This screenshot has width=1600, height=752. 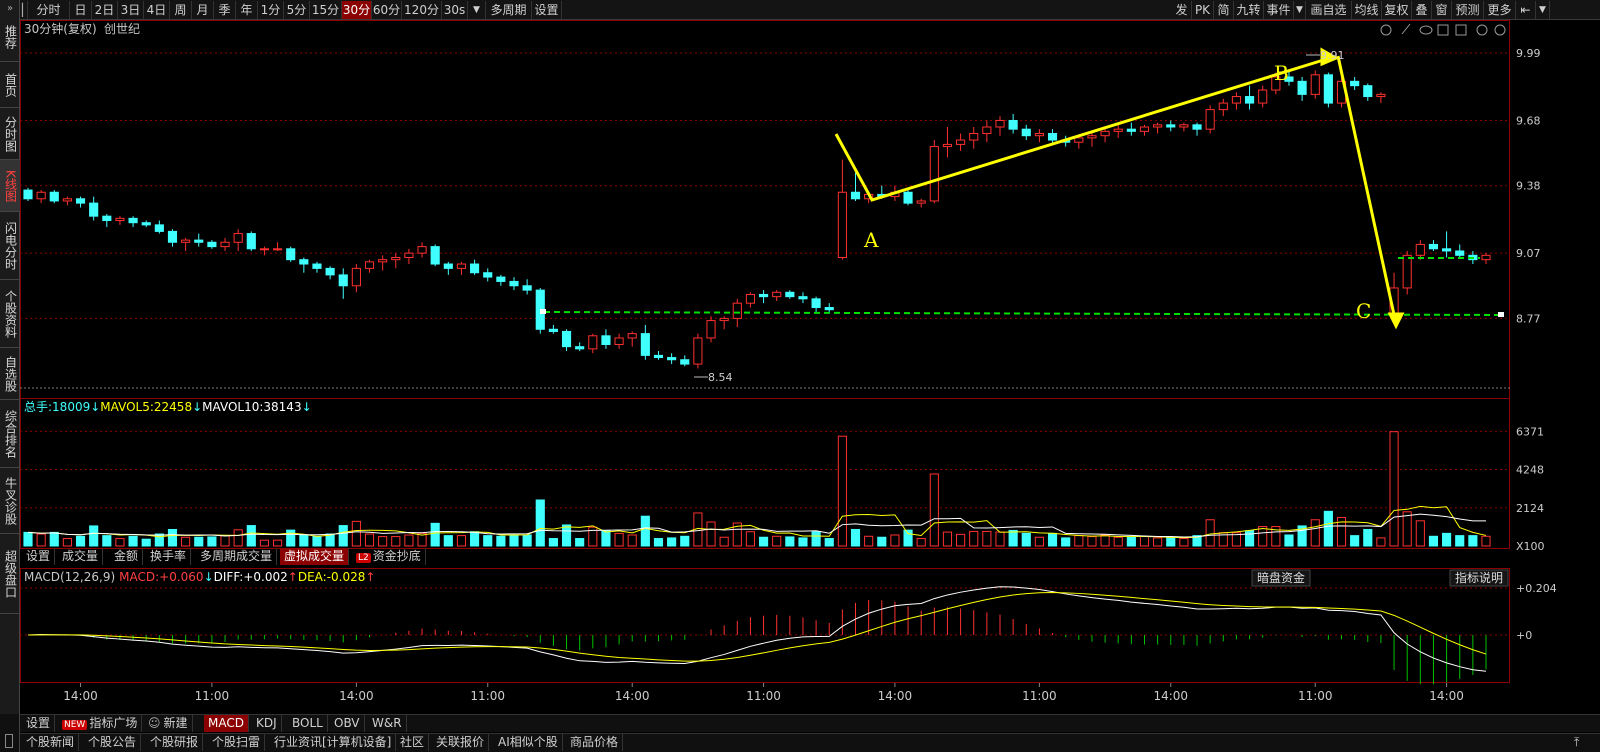 What do you see at coordinates (413, 742) in the screenshot?
I see `tab-community: 社区` at bounding box center [413, 742].